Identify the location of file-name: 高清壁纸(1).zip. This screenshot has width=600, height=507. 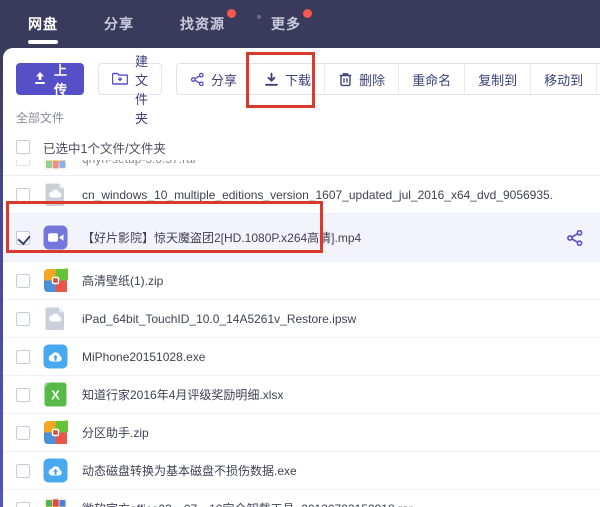
(122, 280).